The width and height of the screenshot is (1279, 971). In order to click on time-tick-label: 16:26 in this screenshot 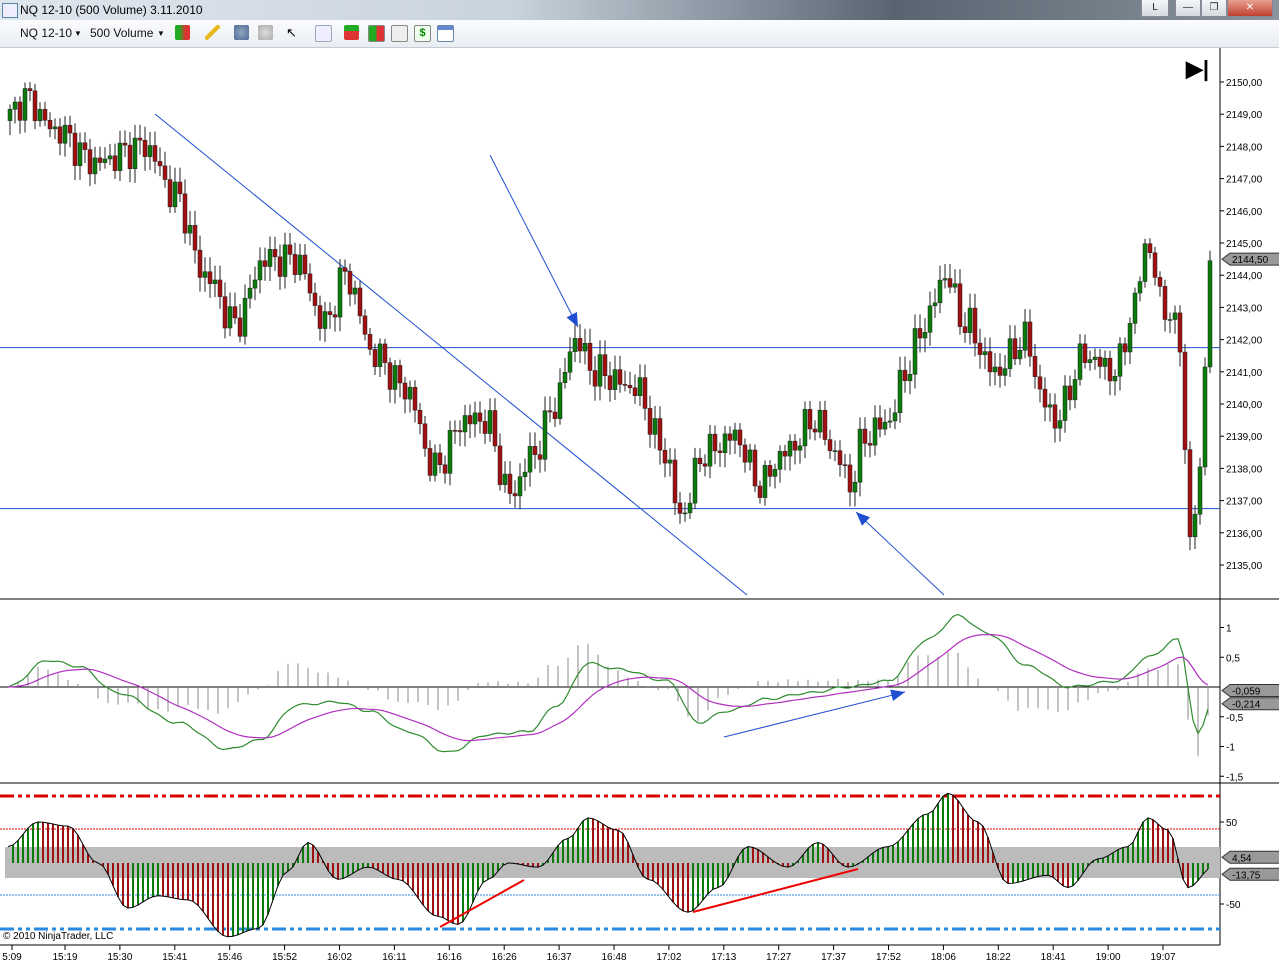, I will do `click(504, 957)`.